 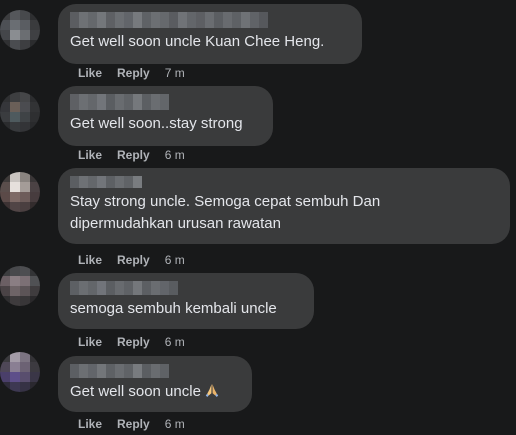 I want to click on comment-text-content: Get well soon uncle, so click(x=135, y=391).